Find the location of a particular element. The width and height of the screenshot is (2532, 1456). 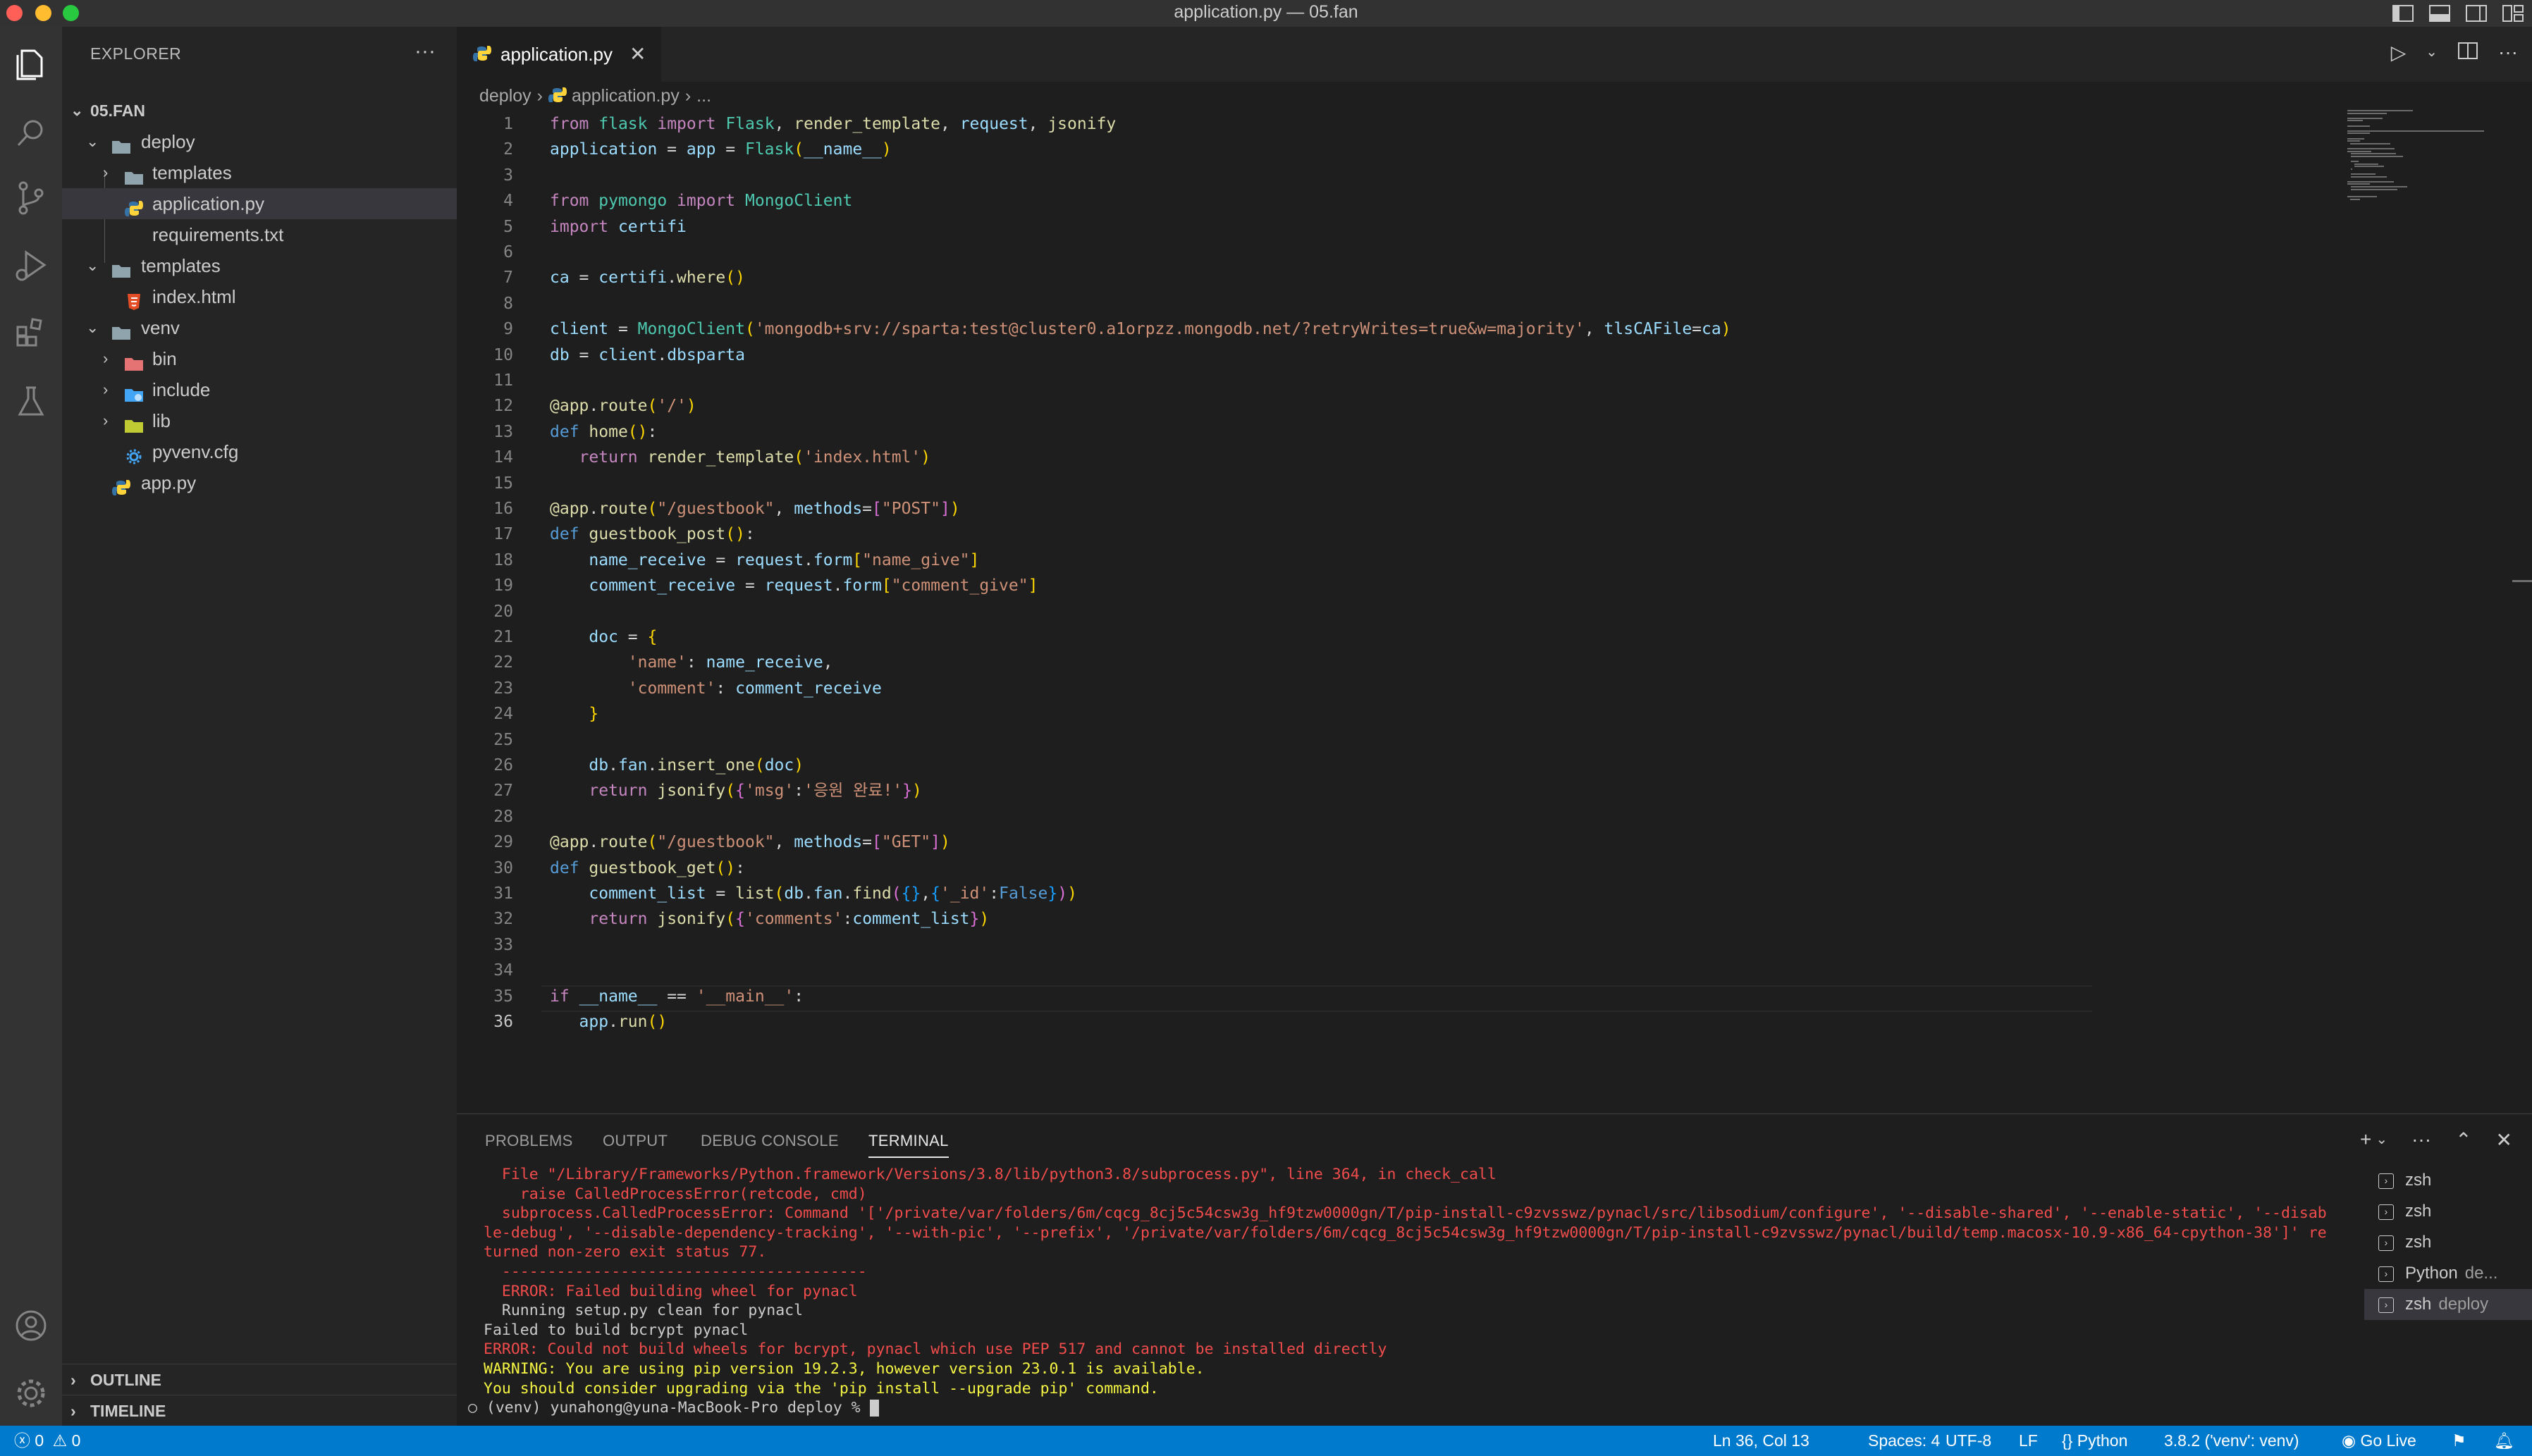

split-editor-icon is located at coordinates (2467, 53).